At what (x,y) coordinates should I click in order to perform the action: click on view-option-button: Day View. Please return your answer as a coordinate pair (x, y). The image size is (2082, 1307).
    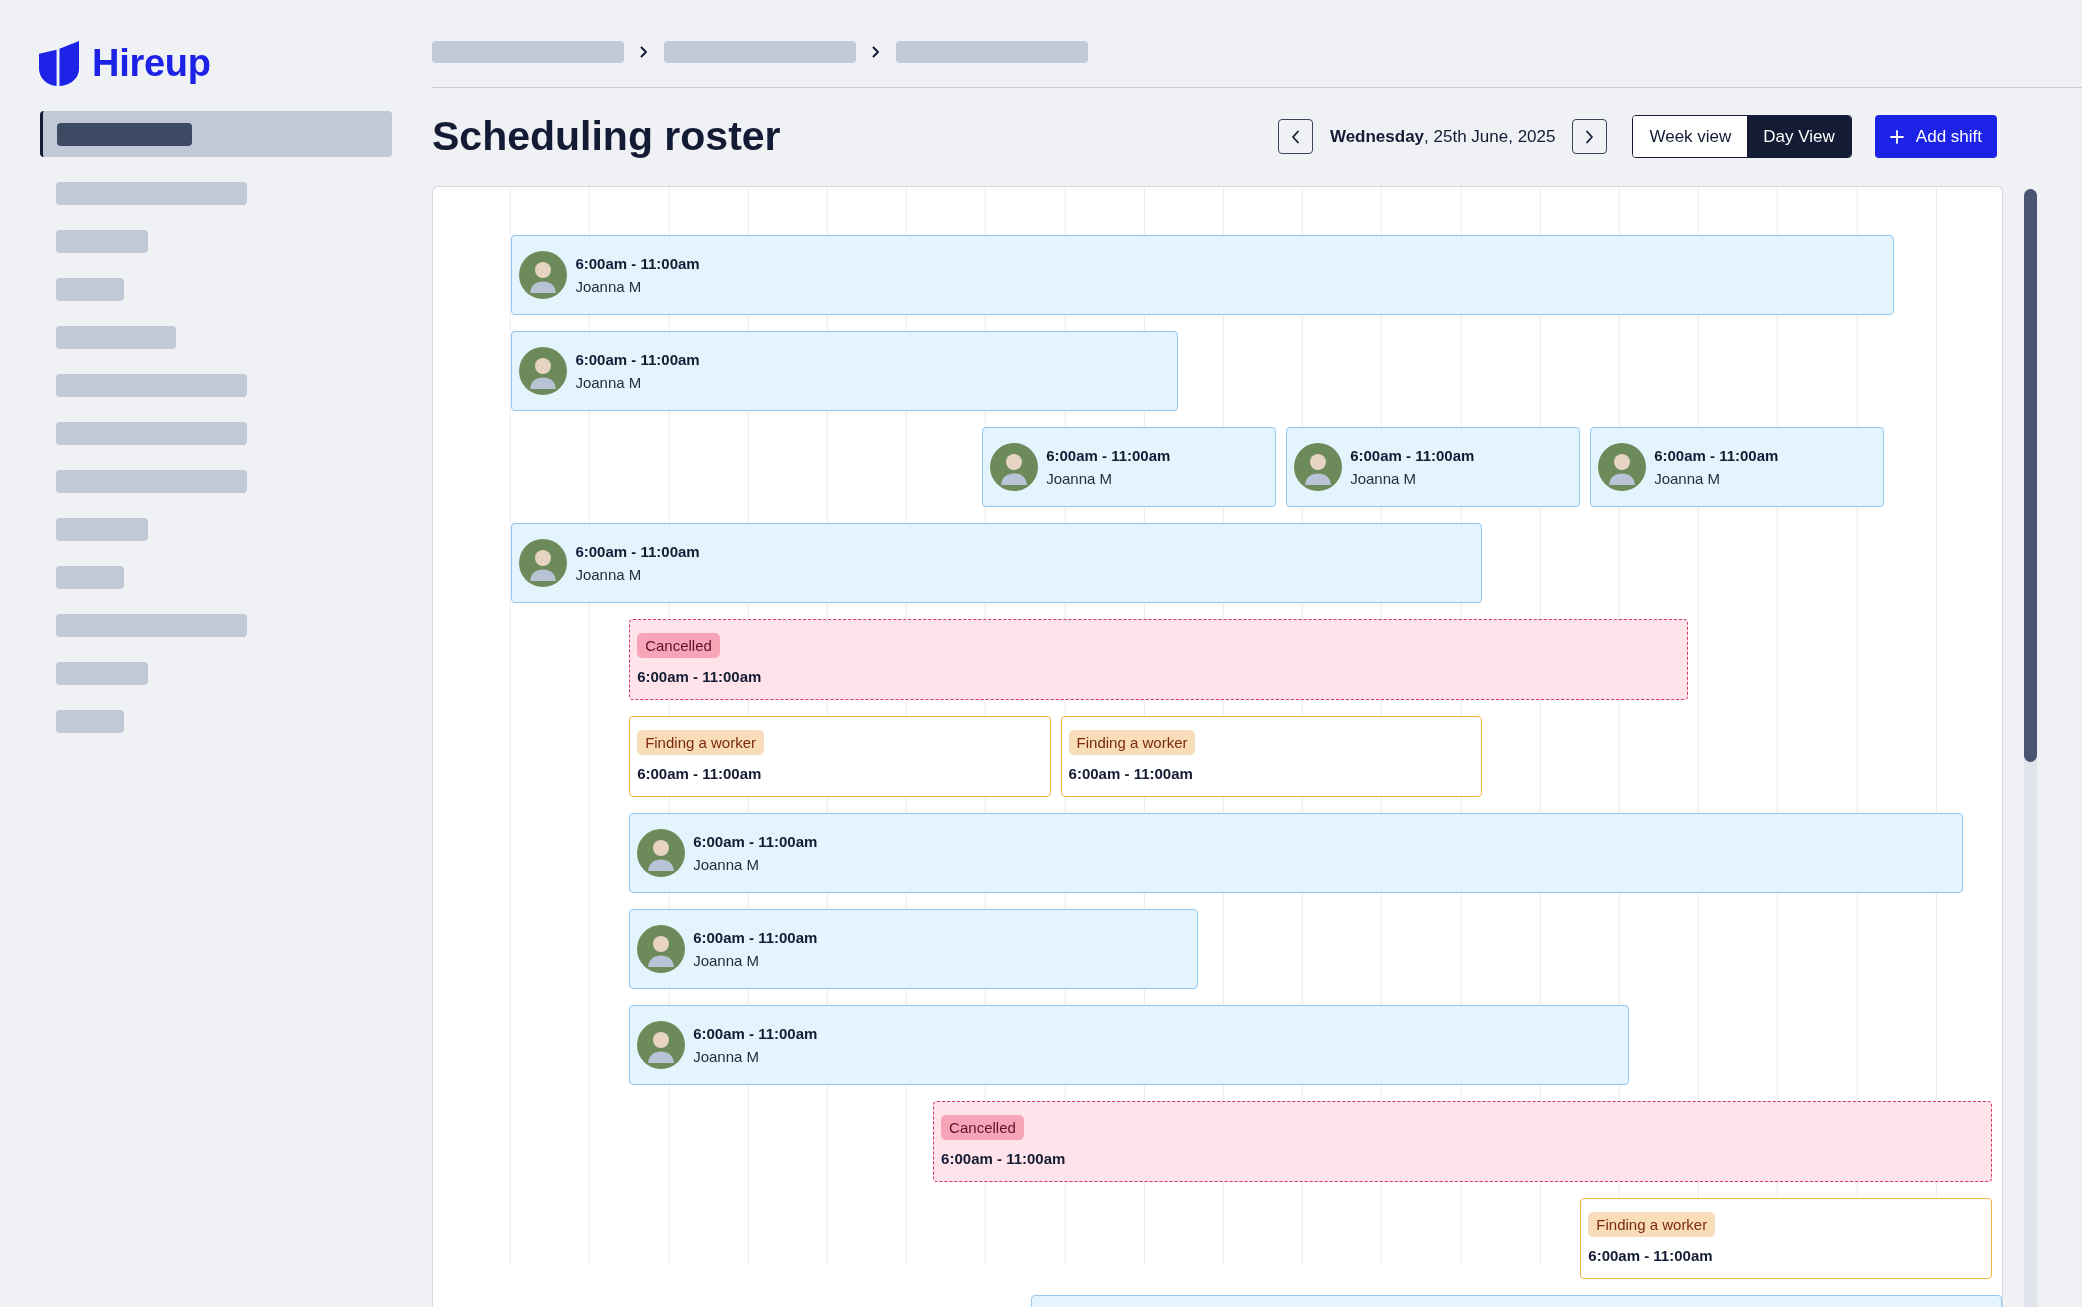
    Looking at the image, I should click on (1799, 136).